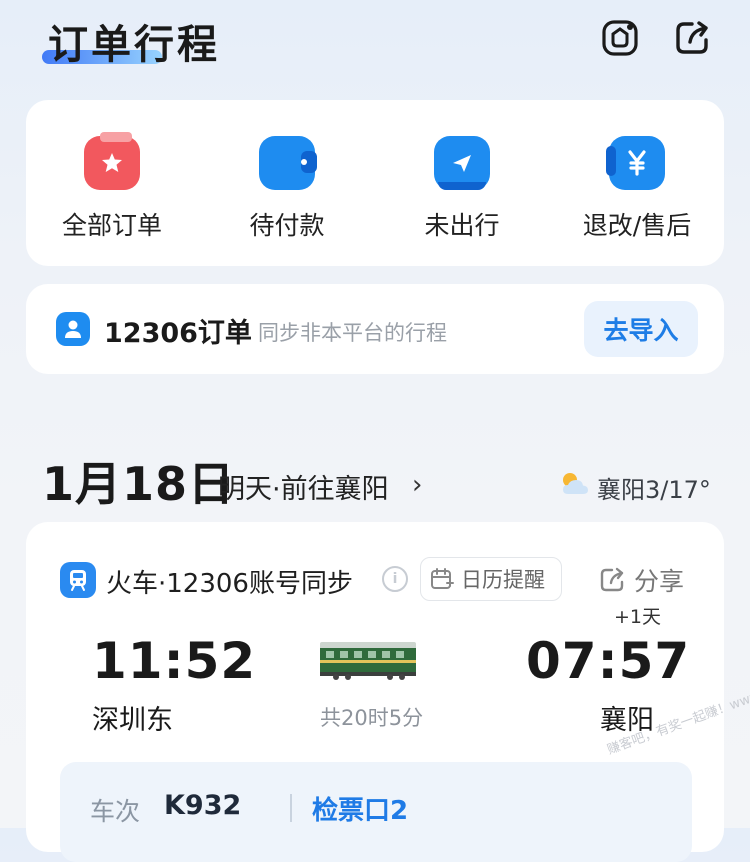 This screenshot has width=750, height=862. I want to click on service-icon, so click(620, 38).